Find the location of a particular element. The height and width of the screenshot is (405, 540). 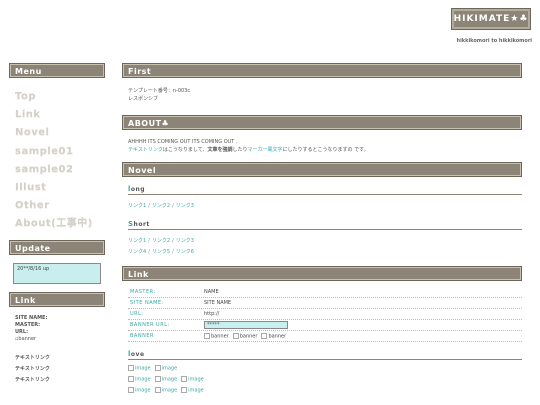

long-heading: long is located at coordinates (325, 190).